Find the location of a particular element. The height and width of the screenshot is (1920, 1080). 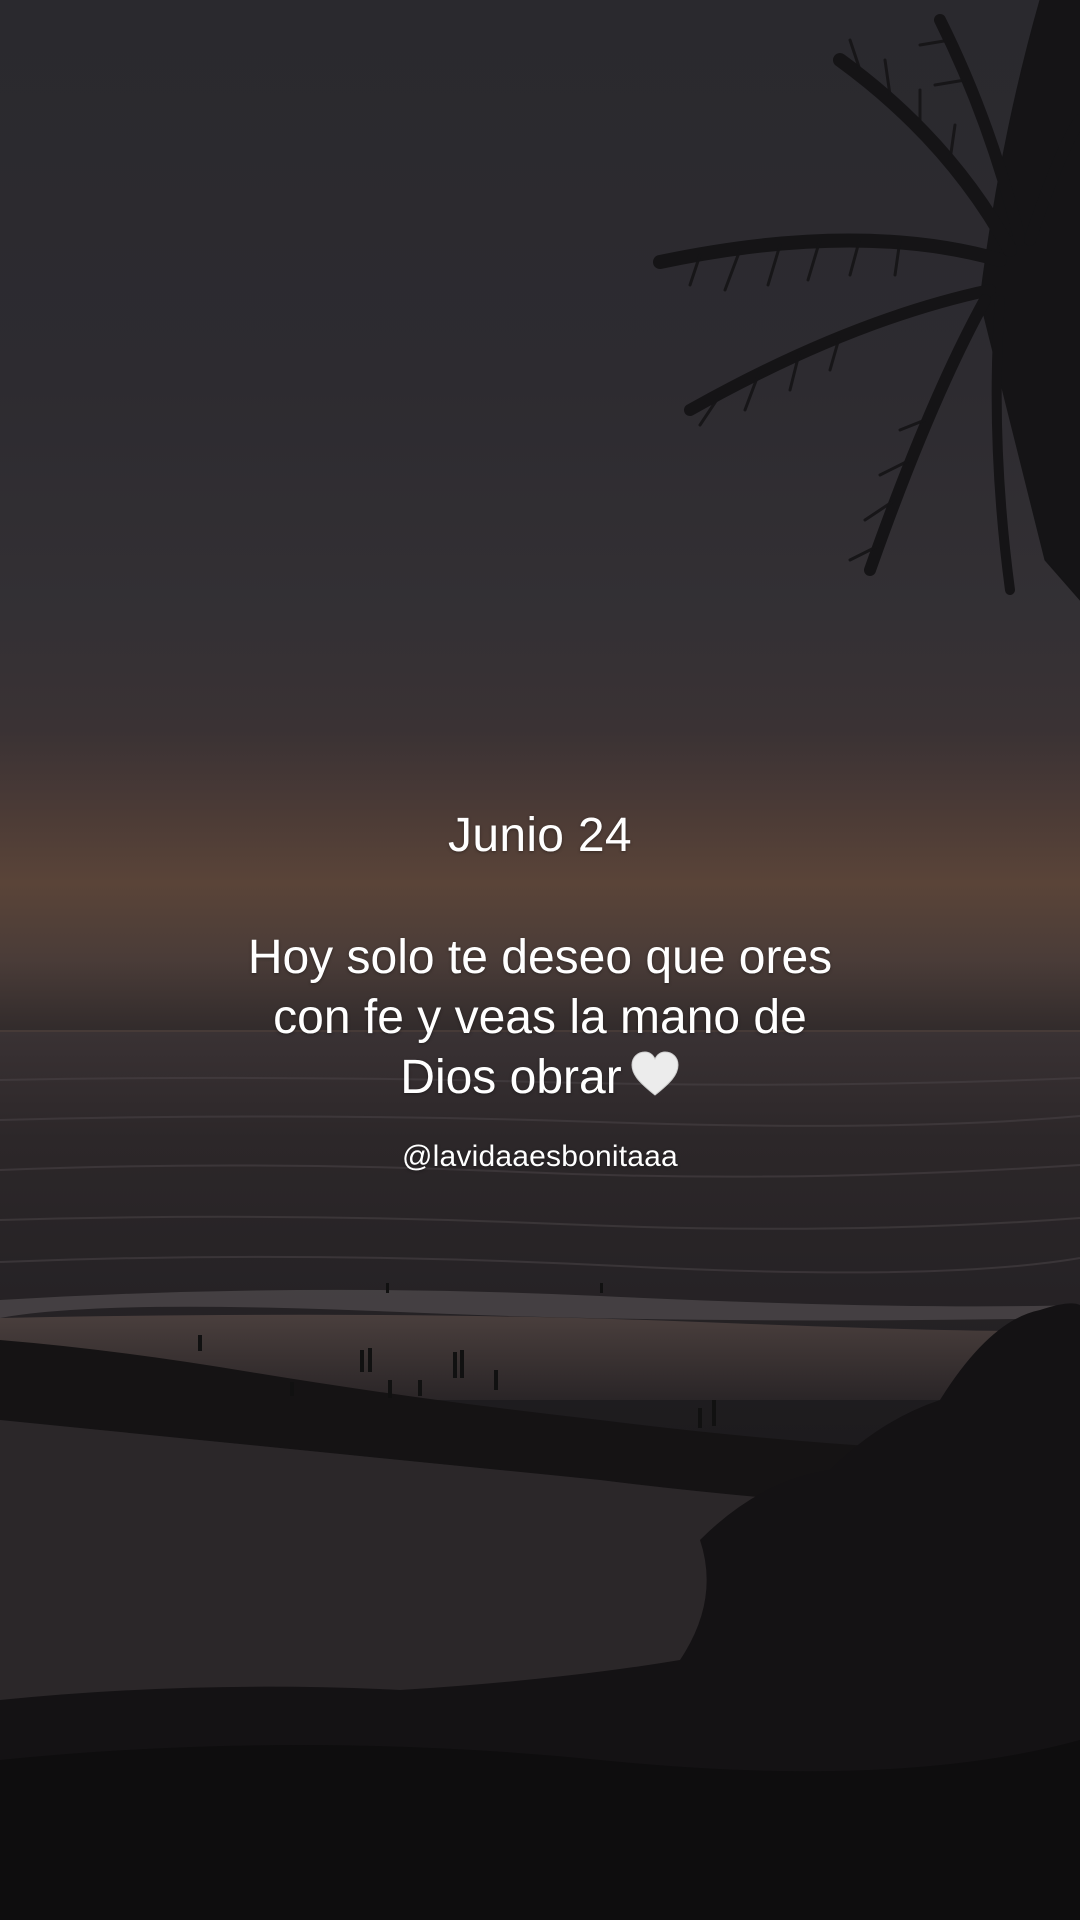

message-line-2: con fe y veas la mano de is located at coordinates (540, 1017).